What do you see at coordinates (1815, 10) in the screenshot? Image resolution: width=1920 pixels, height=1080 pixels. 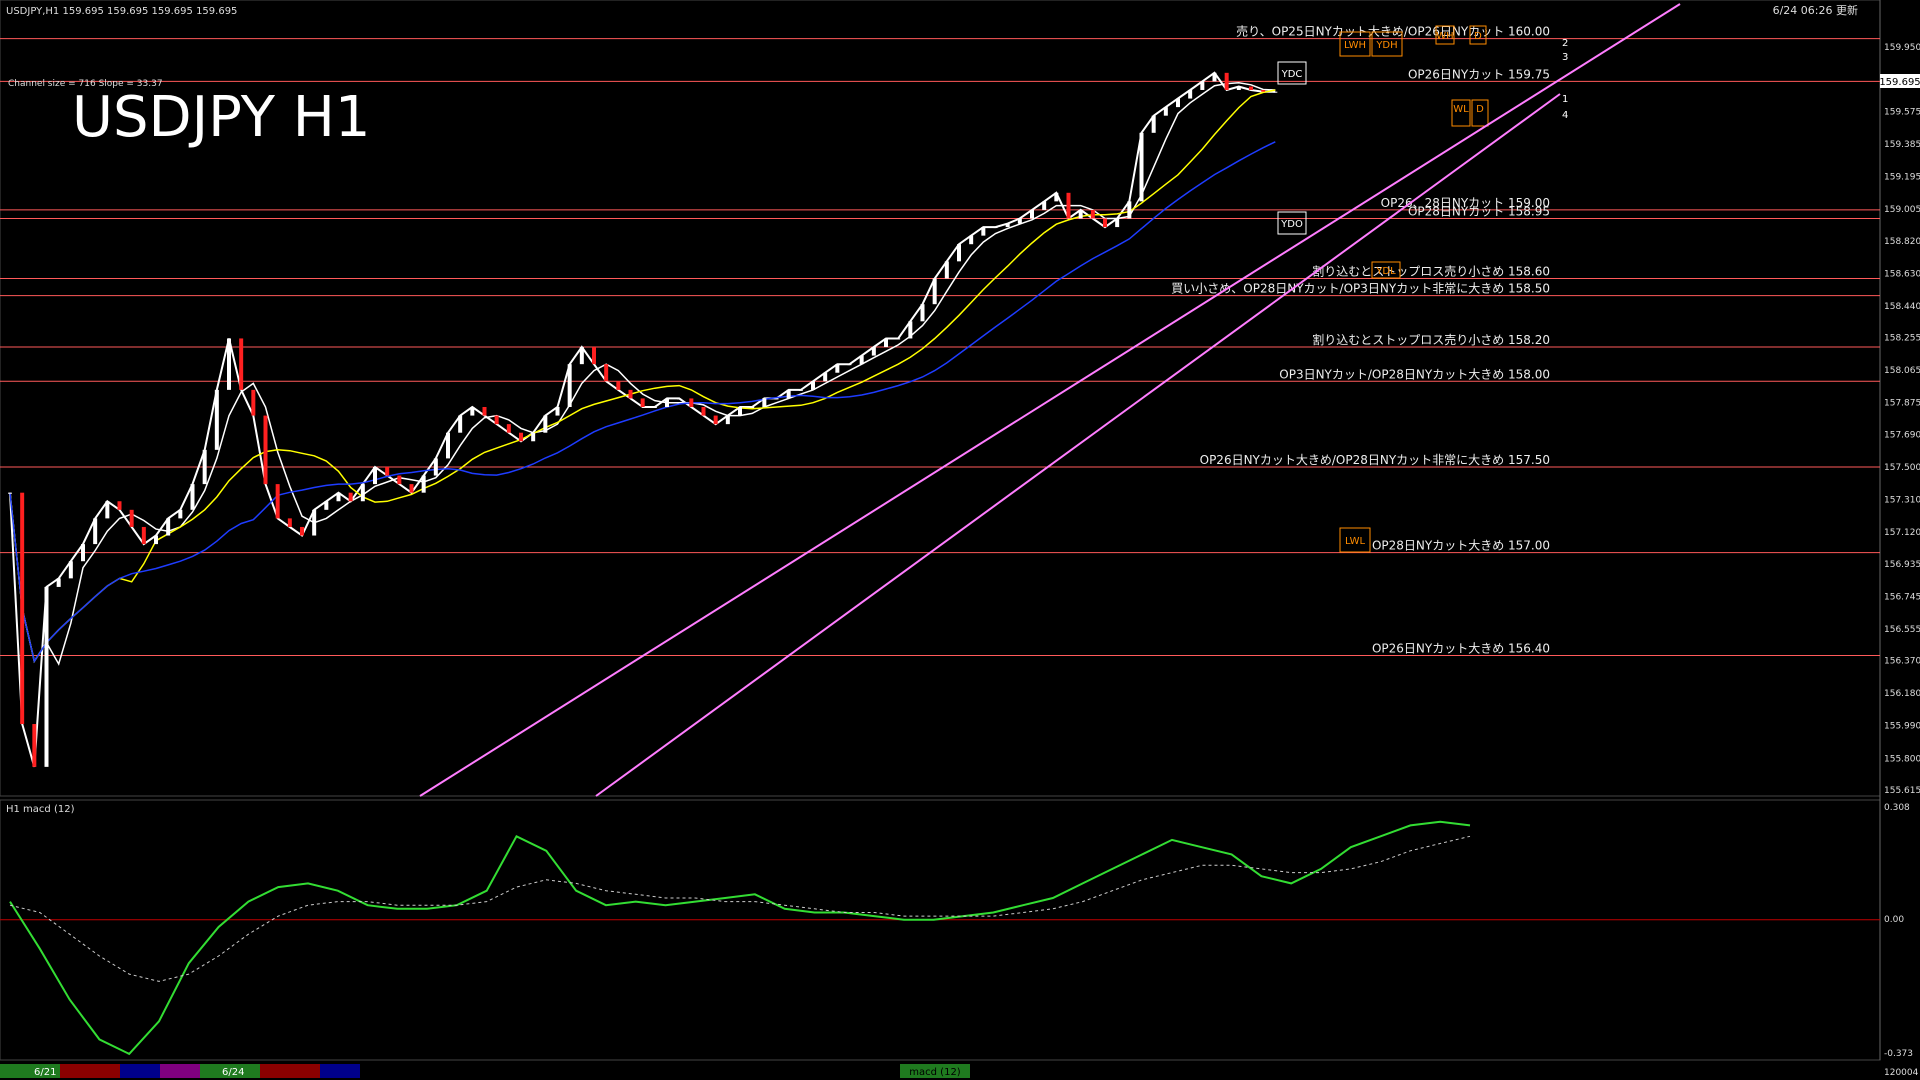 I see `timestamp: 6/24 06:26 更新` at bounding box center [1815, 10].